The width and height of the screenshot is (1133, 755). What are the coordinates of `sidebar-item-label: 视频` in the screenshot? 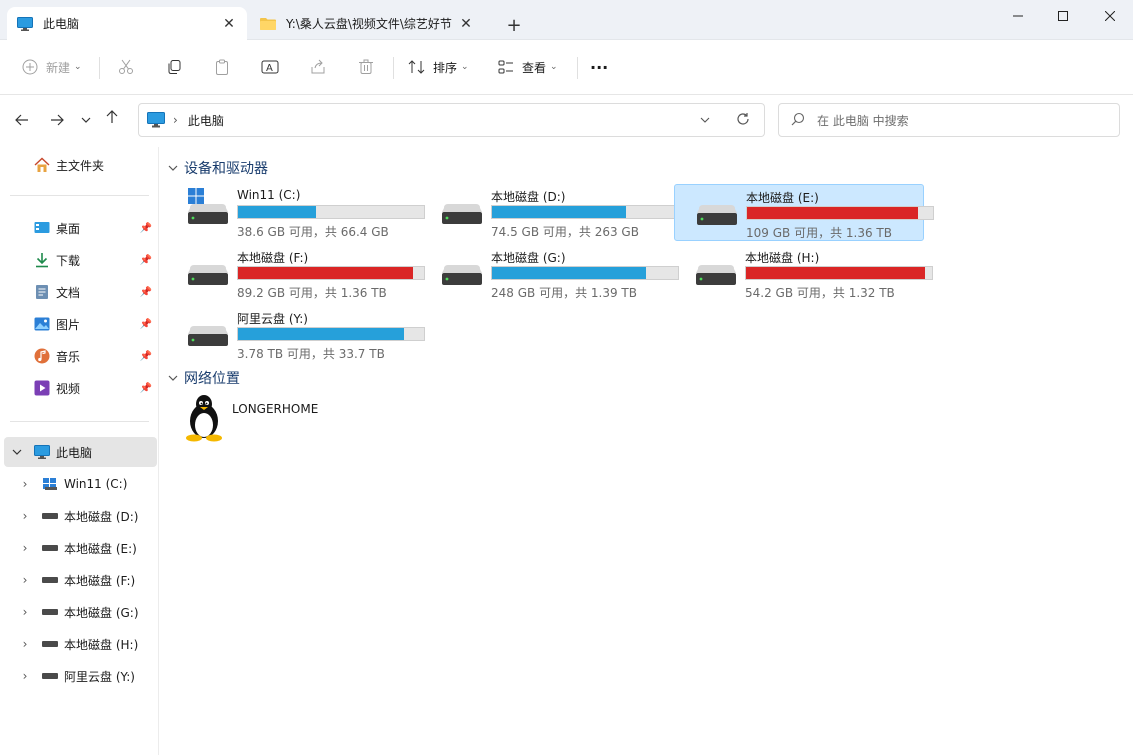 It's located at (68, 388).